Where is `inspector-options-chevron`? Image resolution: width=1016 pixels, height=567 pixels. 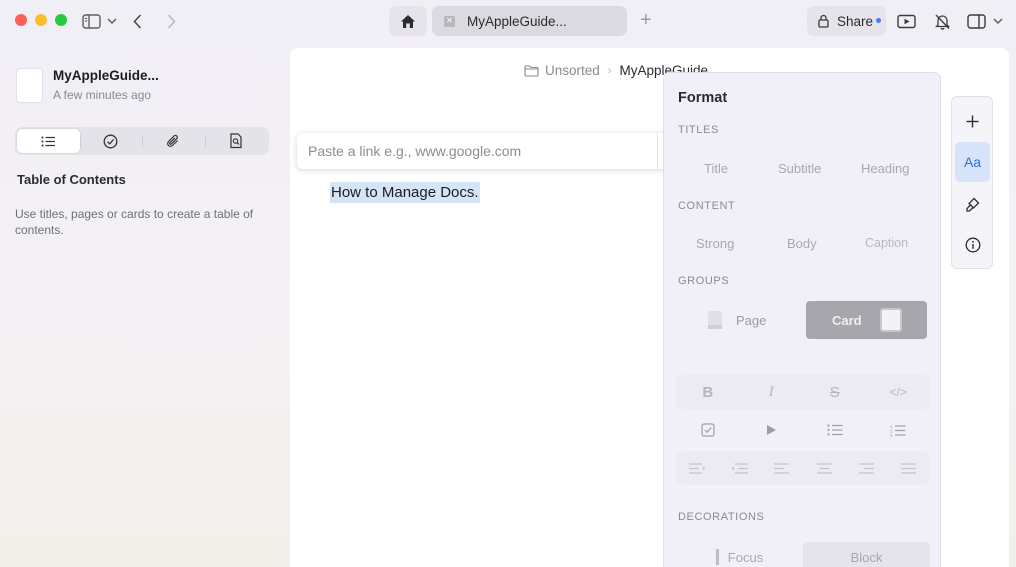 inspector-options-chevron is located at coordinates (998, 21).